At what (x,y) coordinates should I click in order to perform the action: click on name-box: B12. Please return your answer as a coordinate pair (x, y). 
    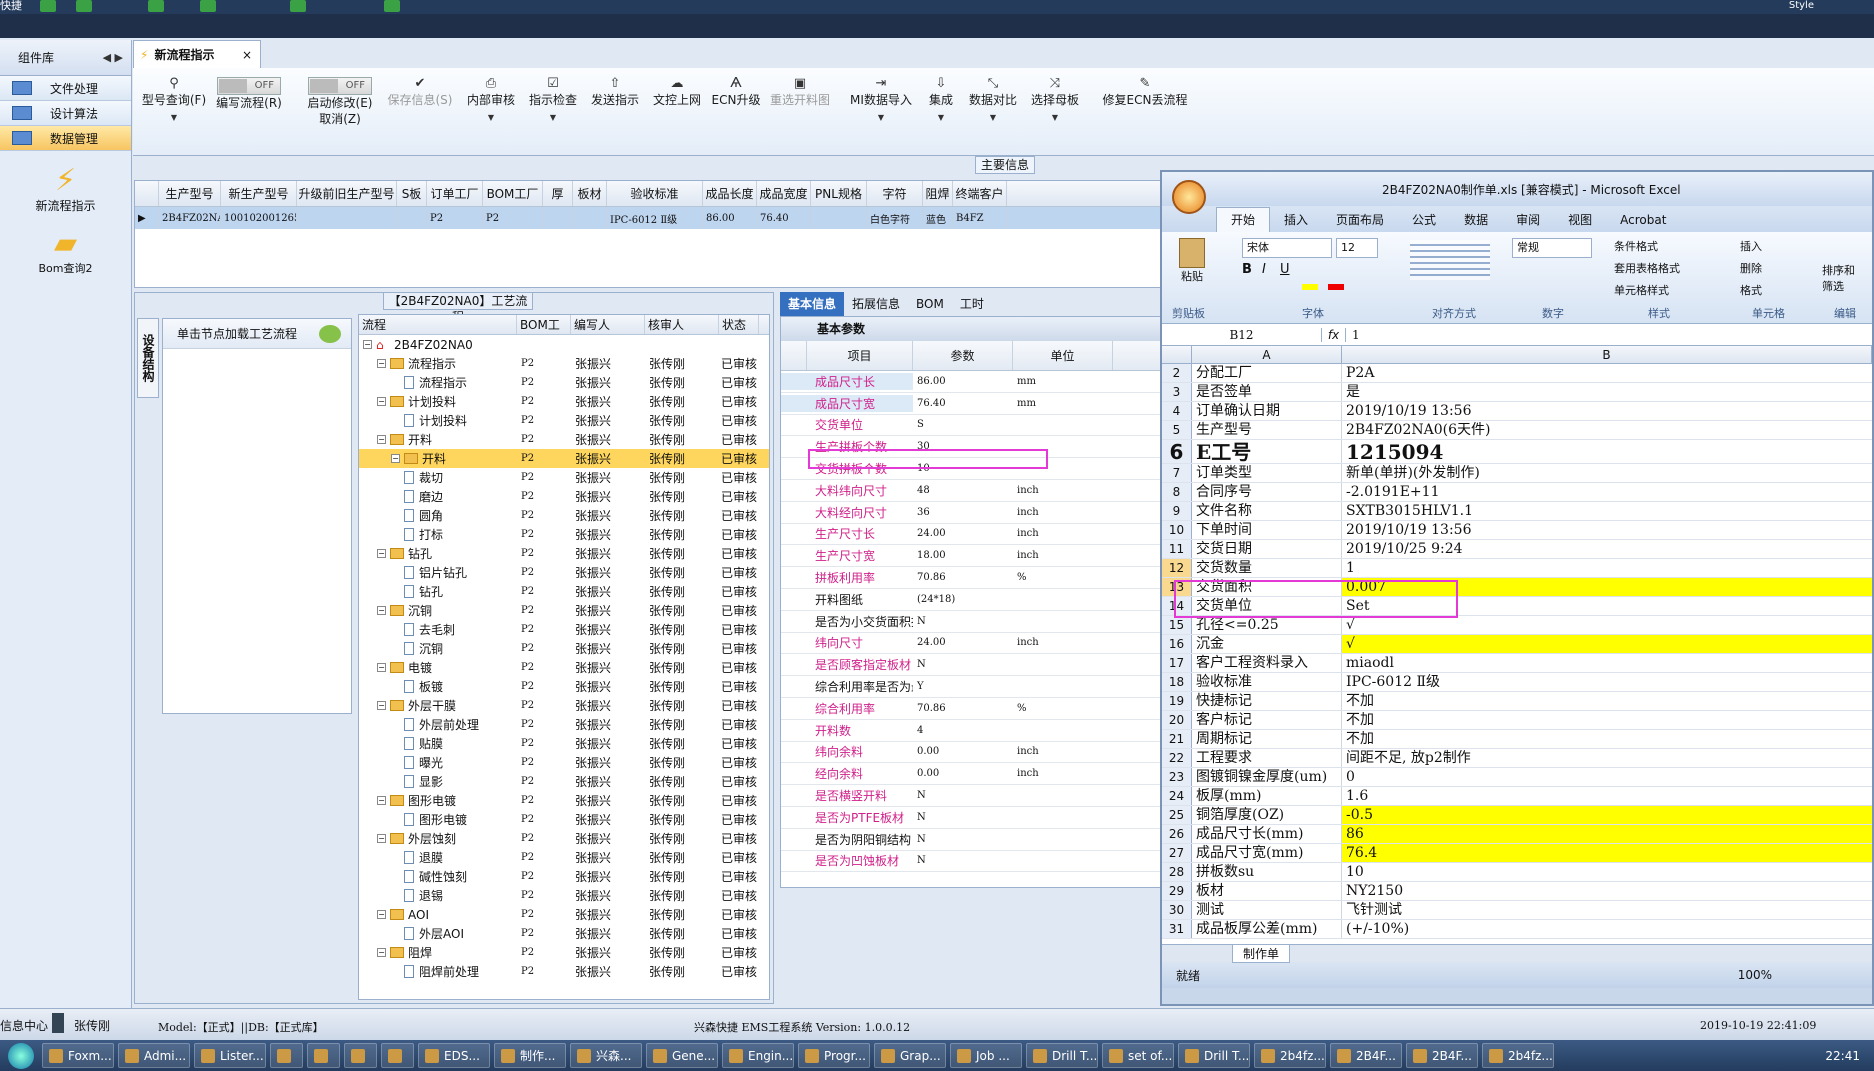
    Looking at the image, I should click on (1242, 334).